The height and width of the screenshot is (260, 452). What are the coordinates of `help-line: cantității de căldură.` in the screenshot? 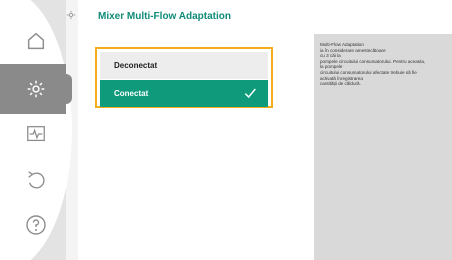 It's located at (340, 84).